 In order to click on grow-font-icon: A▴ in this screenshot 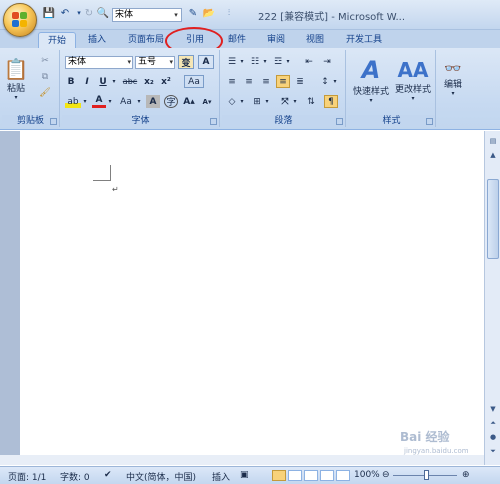, I will do `click(189, 101)`.